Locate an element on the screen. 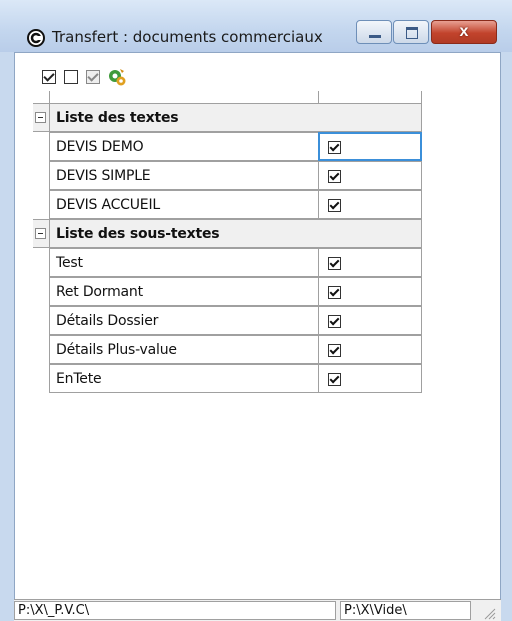 Image resolution: width=512 pixels, height=621 pixels. row-name: DEVIS ACCUEIL is located at coordinates (184, 204).